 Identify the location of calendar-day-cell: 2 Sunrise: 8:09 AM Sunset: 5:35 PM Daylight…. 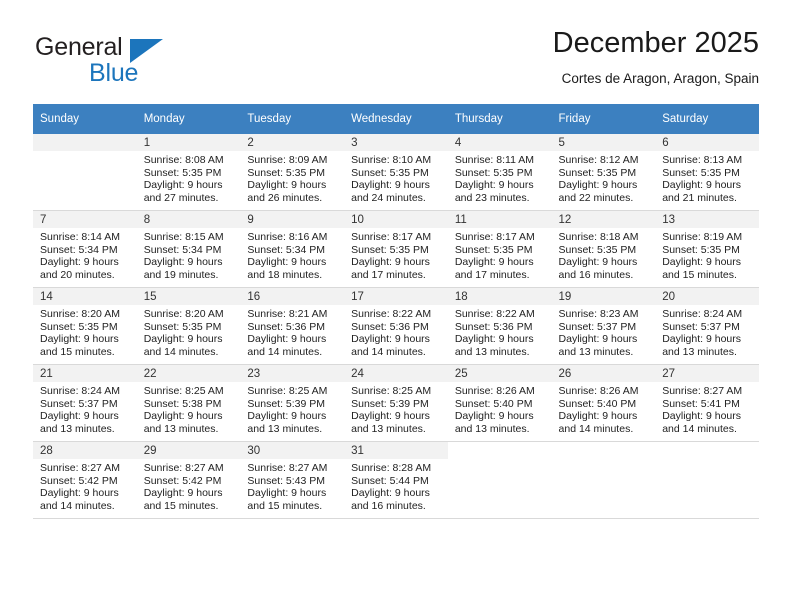
(292, 172).